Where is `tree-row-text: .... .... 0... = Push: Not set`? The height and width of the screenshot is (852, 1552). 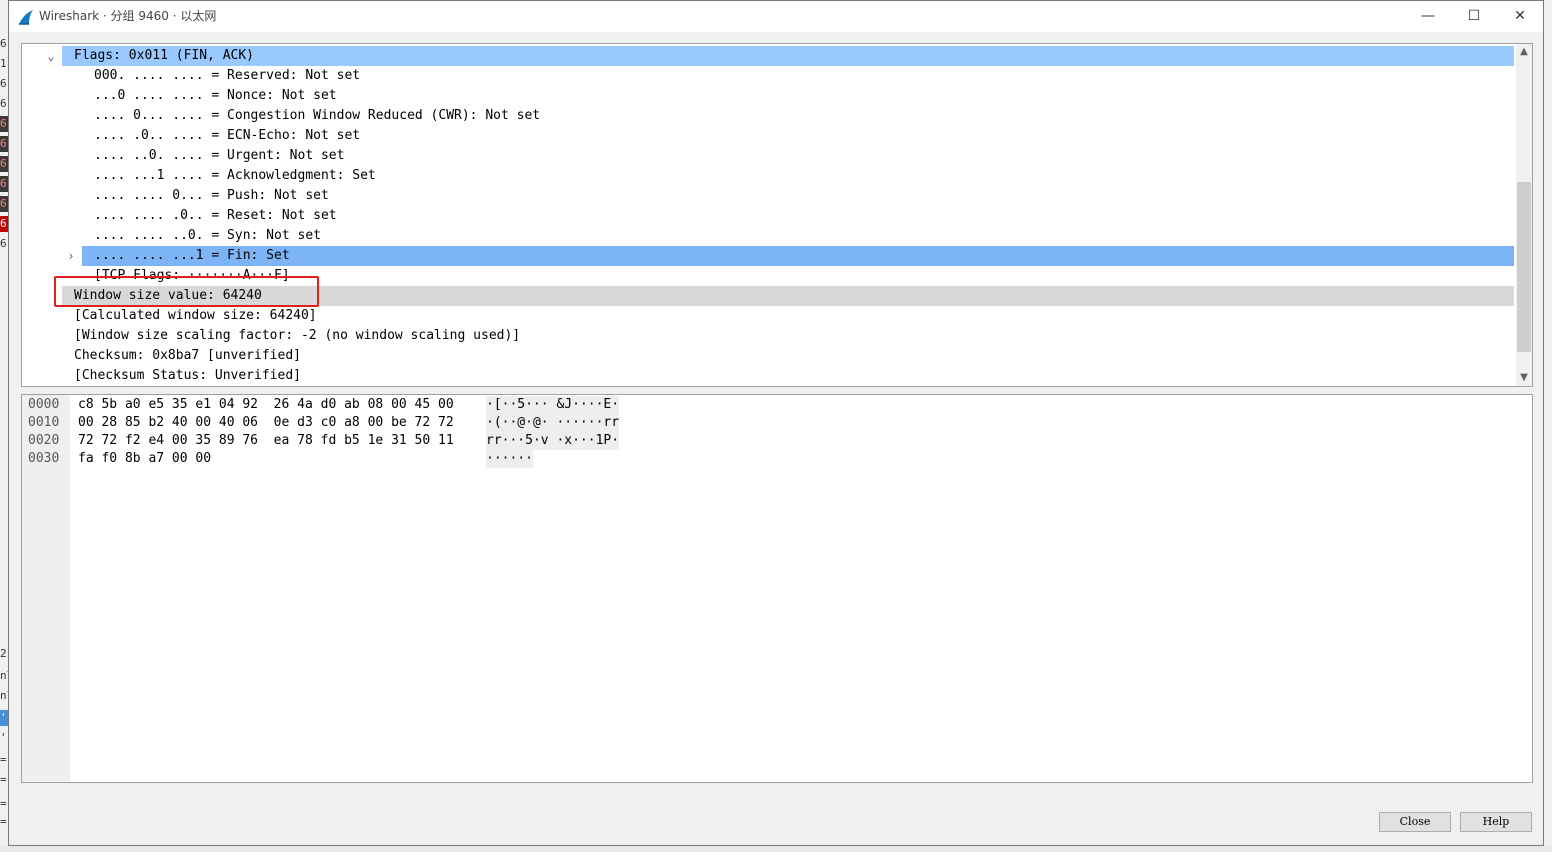 tree-row-text: .... .... 0... = Push: Not set is located at coordinates (211, 195).